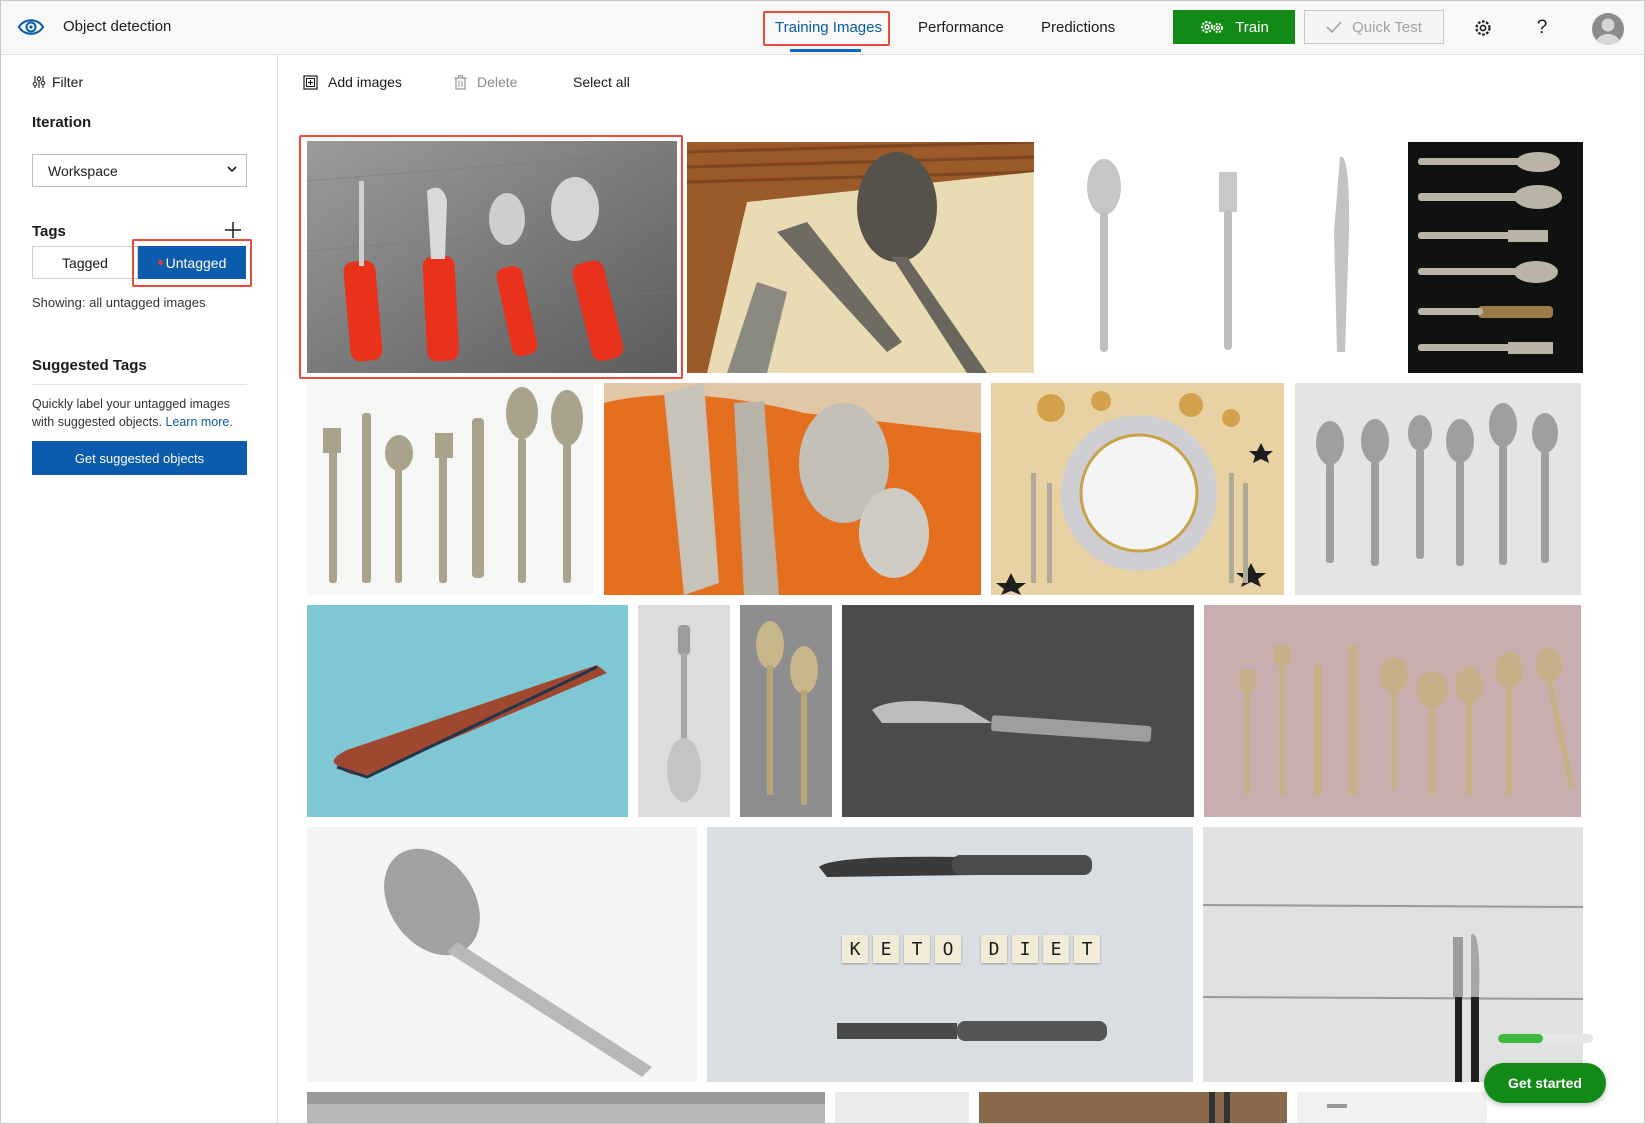 The height and width of the screenshot is (1124, 1645). Describe the element at coordinates (31, 27) in the screenshot. I see `eye-logo-icon` at that location.